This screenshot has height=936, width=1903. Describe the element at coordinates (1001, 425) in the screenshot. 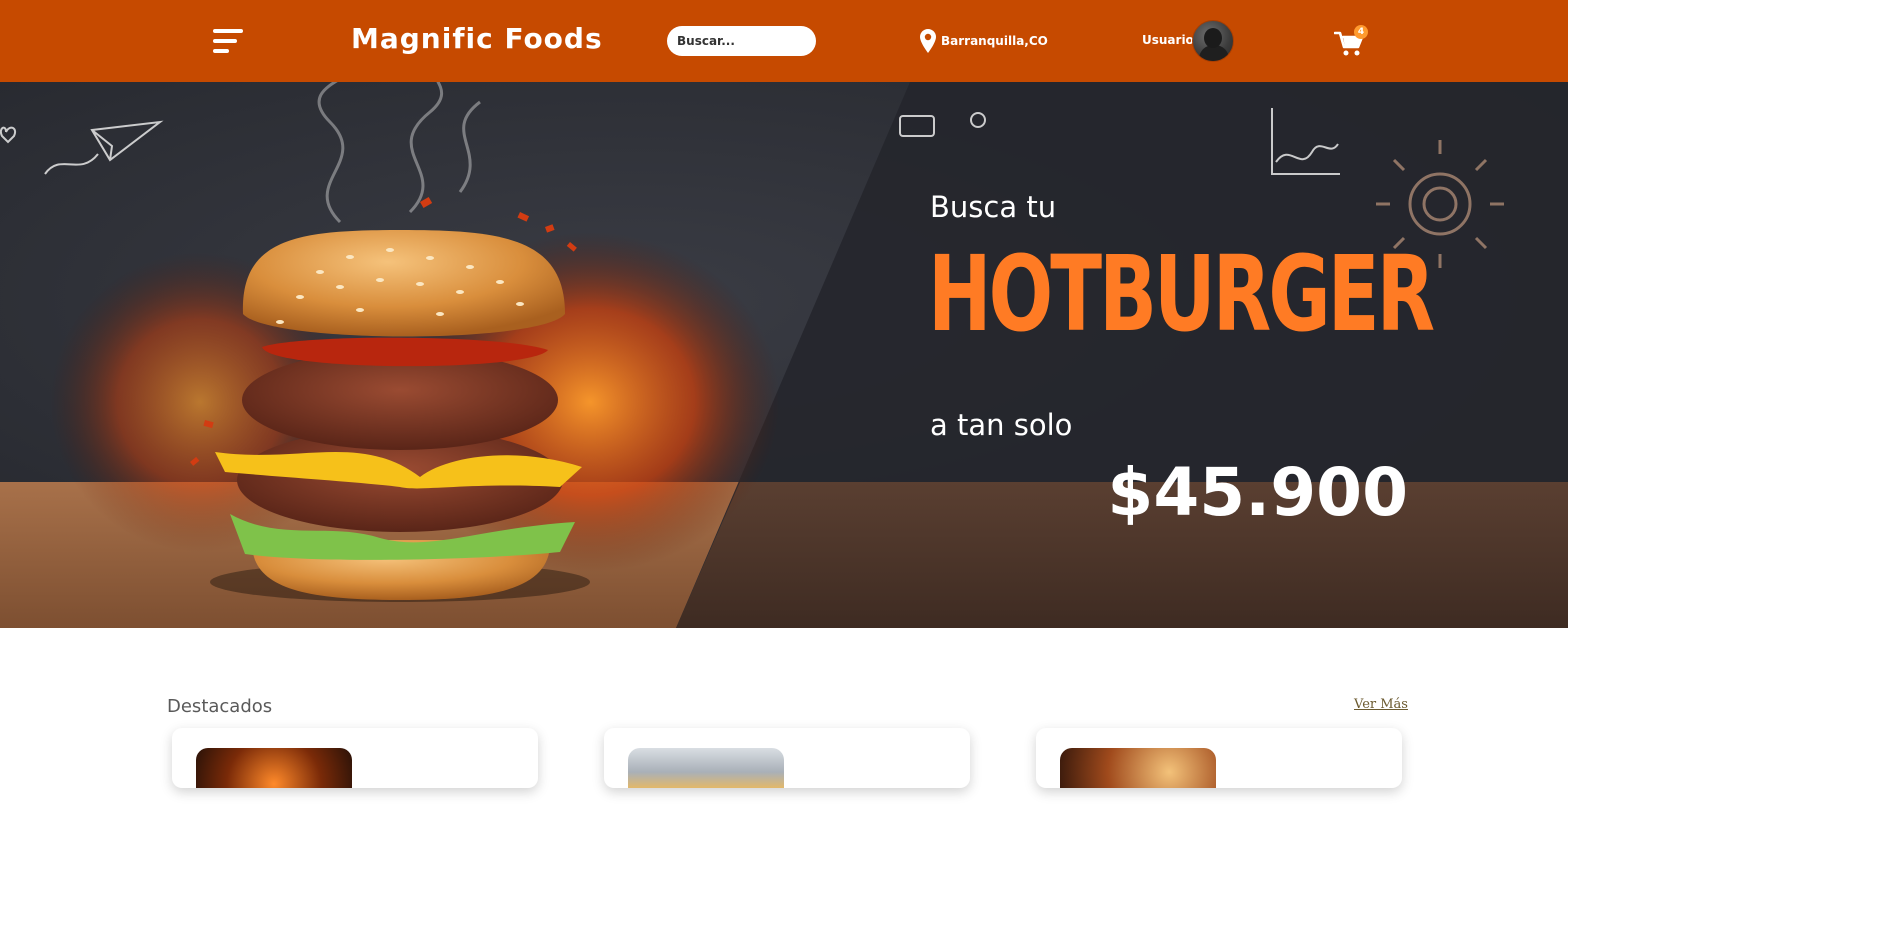

I see `hero-middle-text: a tan solo` at that location.